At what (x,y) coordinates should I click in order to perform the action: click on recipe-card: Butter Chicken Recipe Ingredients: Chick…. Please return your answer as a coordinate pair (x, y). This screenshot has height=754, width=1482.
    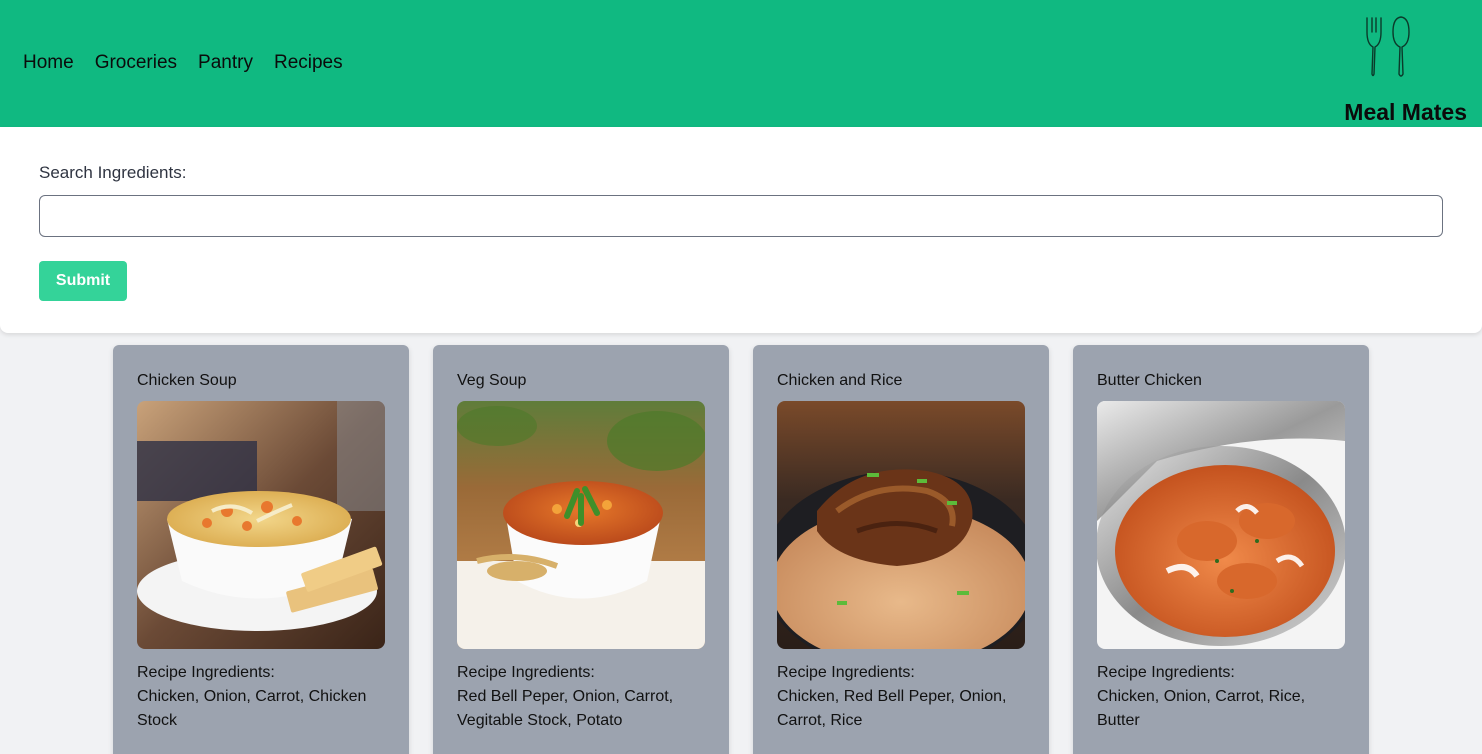
    Looking at the image, I should click on (1221, 549).